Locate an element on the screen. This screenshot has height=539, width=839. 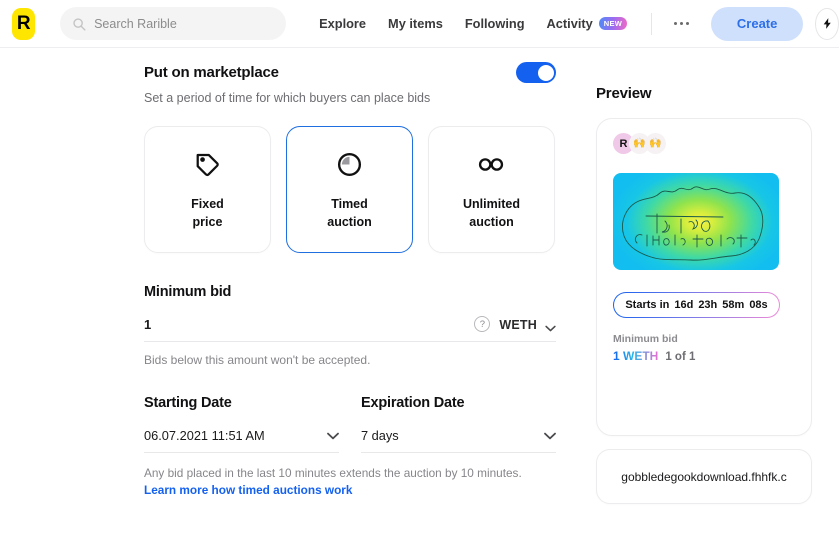
expiration-date-field: Expiration Date 7 days is located at coordinates (458, 424).